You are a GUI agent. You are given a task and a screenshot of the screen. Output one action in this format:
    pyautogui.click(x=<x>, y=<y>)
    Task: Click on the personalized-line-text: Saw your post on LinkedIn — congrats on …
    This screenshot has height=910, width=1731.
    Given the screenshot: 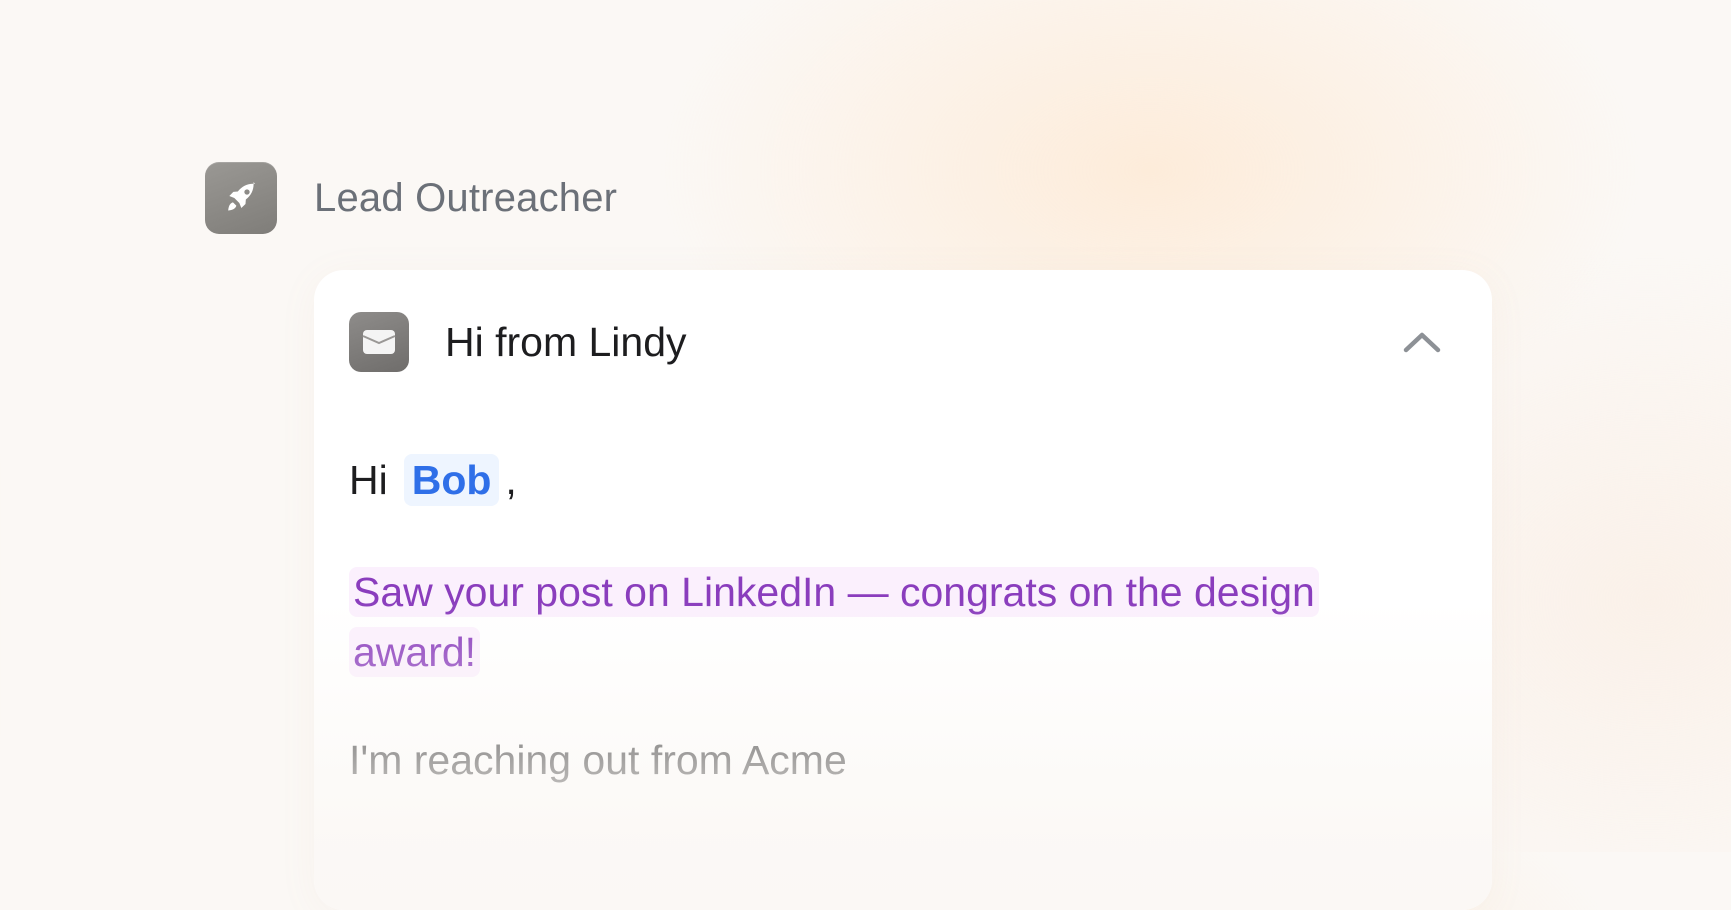 What is the action you would take?
    pyautogui.click(x=834, y=622)
    